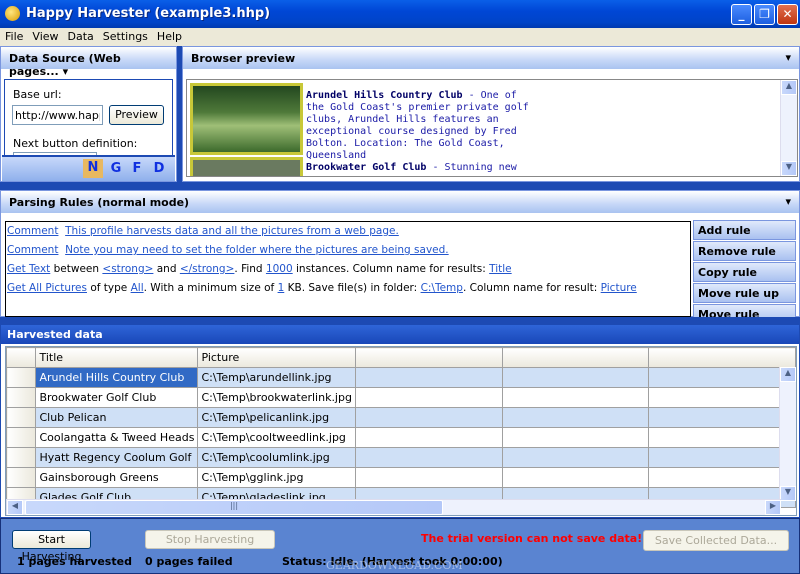 This screenshot has width=800, height=574. Describe the element at coordinates (117, 377) in the screenshot. I see `cell-title: Arundel Hills Country Club` at that location.